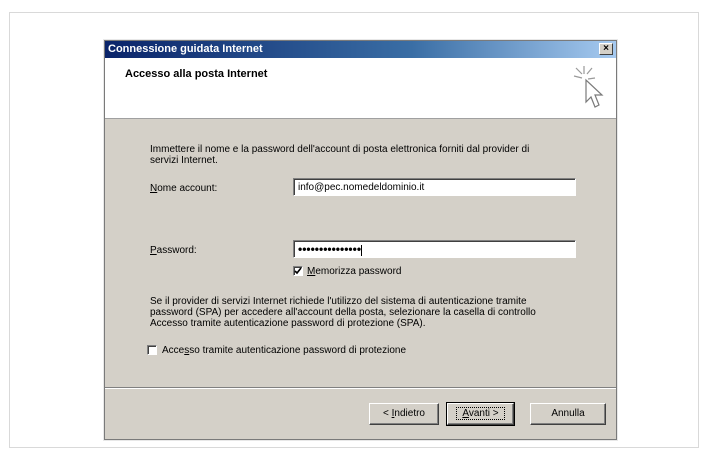 The image size is (708, 458). What do you see at coordinates (434, 249) in the screenshot?
I see `password-input: •••••••••••••••` at bounding box center [434, 249].